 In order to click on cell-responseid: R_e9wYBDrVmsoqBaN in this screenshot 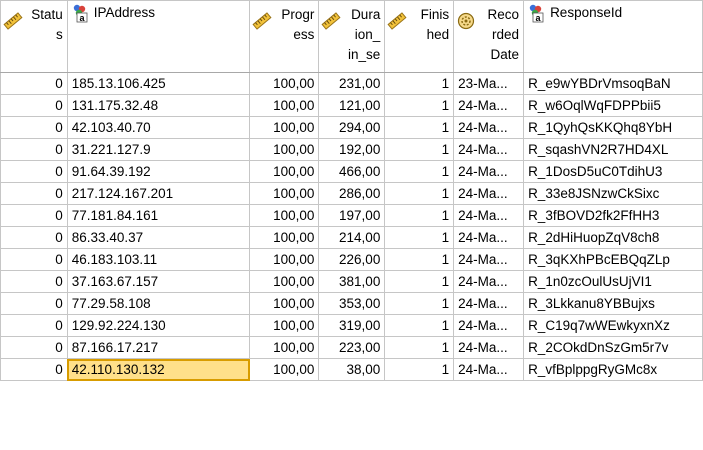, I will do `click(613, 83)`.